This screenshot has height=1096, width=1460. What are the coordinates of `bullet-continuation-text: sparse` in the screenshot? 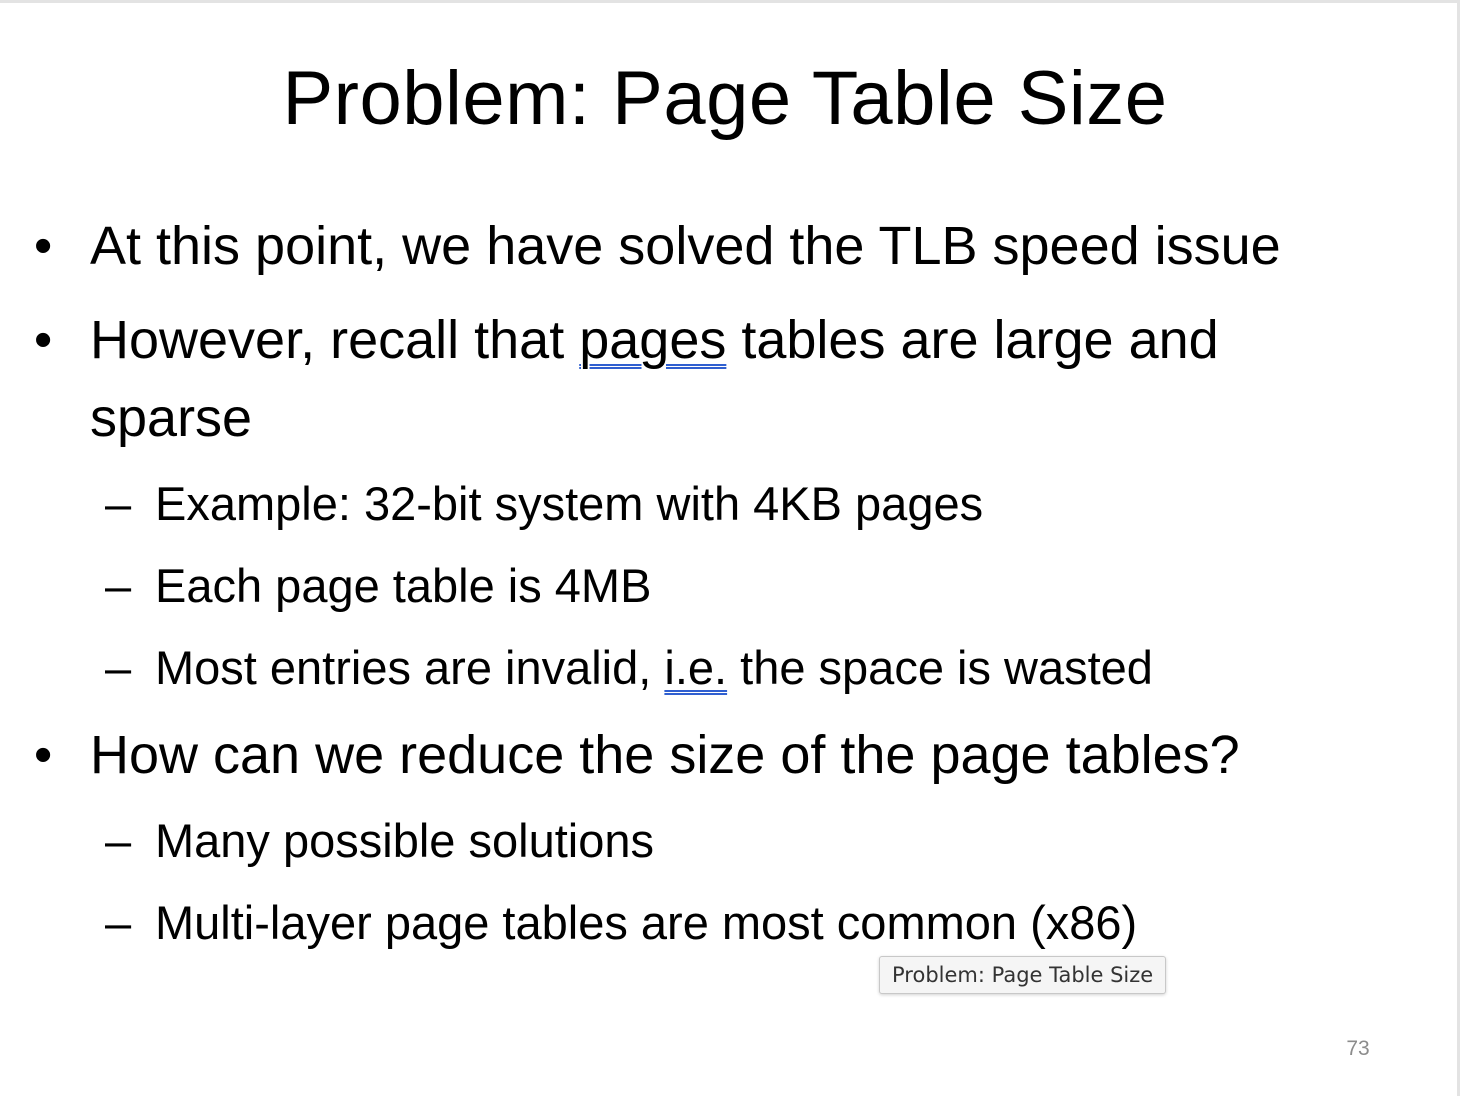 It's located at (171, 418).